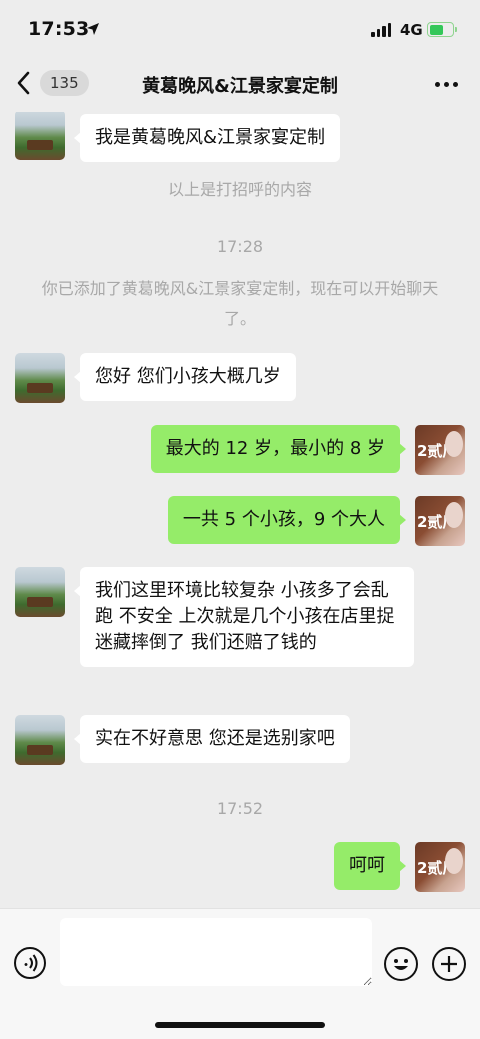 The image size is (480, 1039). I want to click on input-bar, so click(240, 973).